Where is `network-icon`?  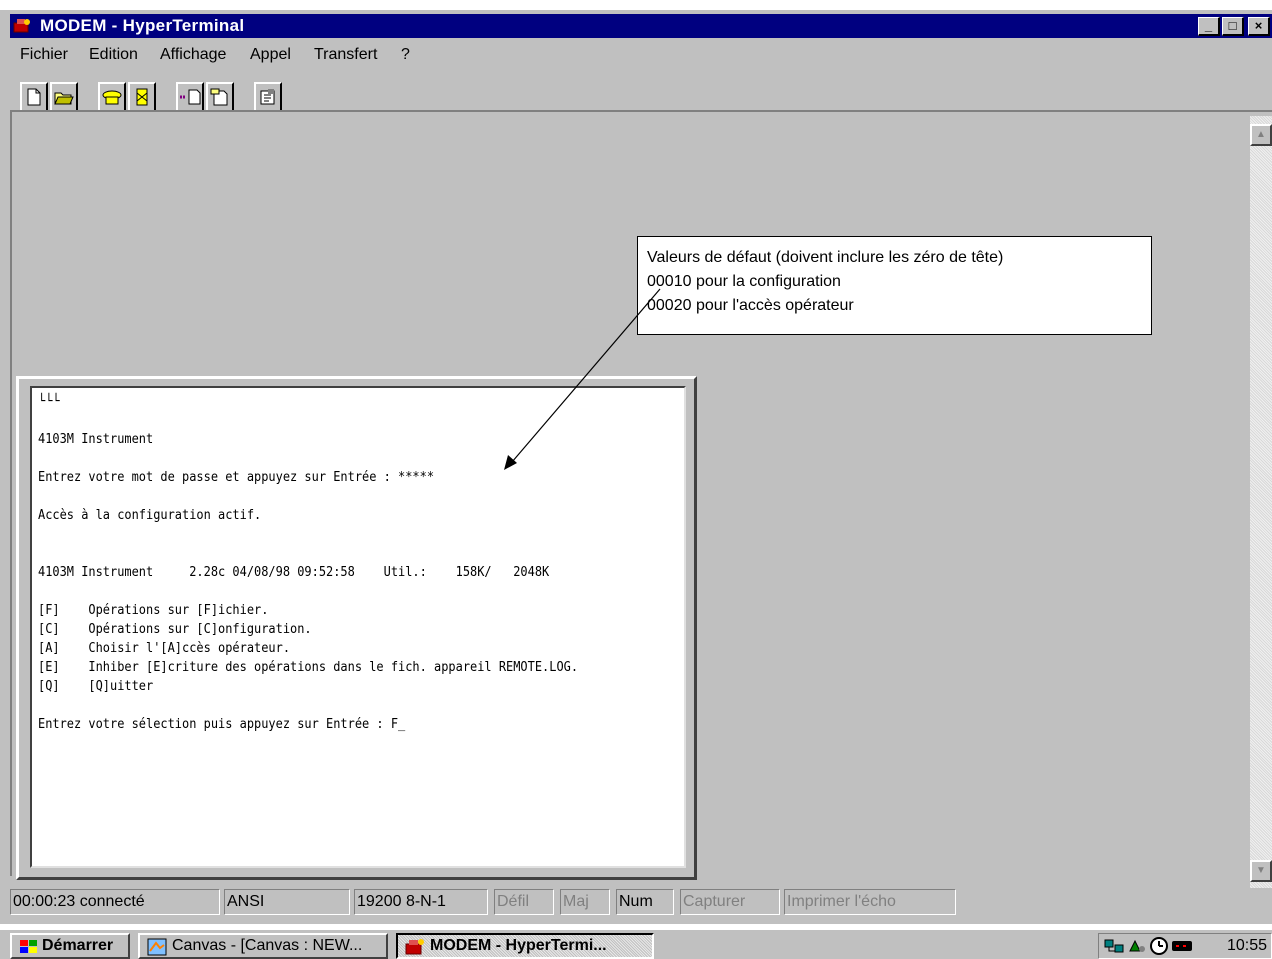
network-icon is located at coordinates (1114, 946).